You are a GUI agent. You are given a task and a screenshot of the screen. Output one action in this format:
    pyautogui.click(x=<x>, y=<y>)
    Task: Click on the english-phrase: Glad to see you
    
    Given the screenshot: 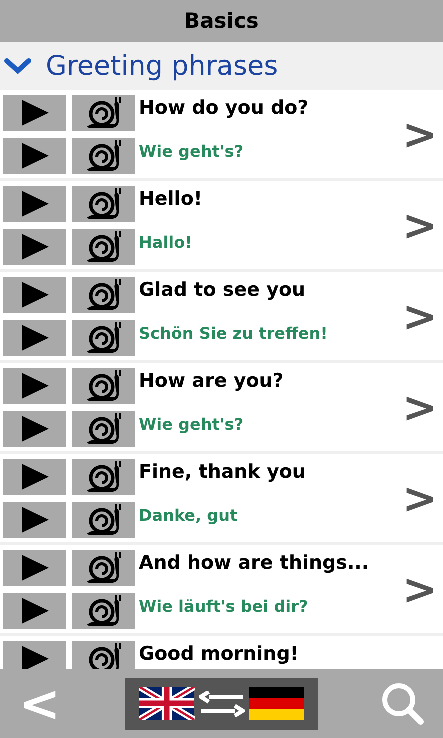 What is the action you would take?
    pyautogui.click(x=222, y=290)
    